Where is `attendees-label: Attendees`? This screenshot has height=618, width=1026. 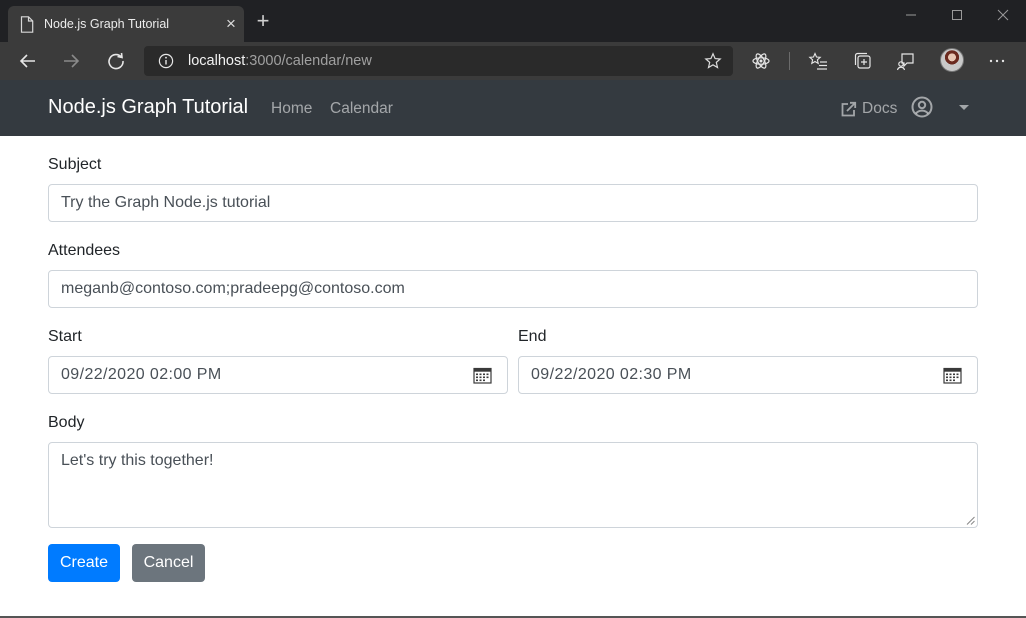 attendees-label: Attendees is located at coordinates (84, 250).